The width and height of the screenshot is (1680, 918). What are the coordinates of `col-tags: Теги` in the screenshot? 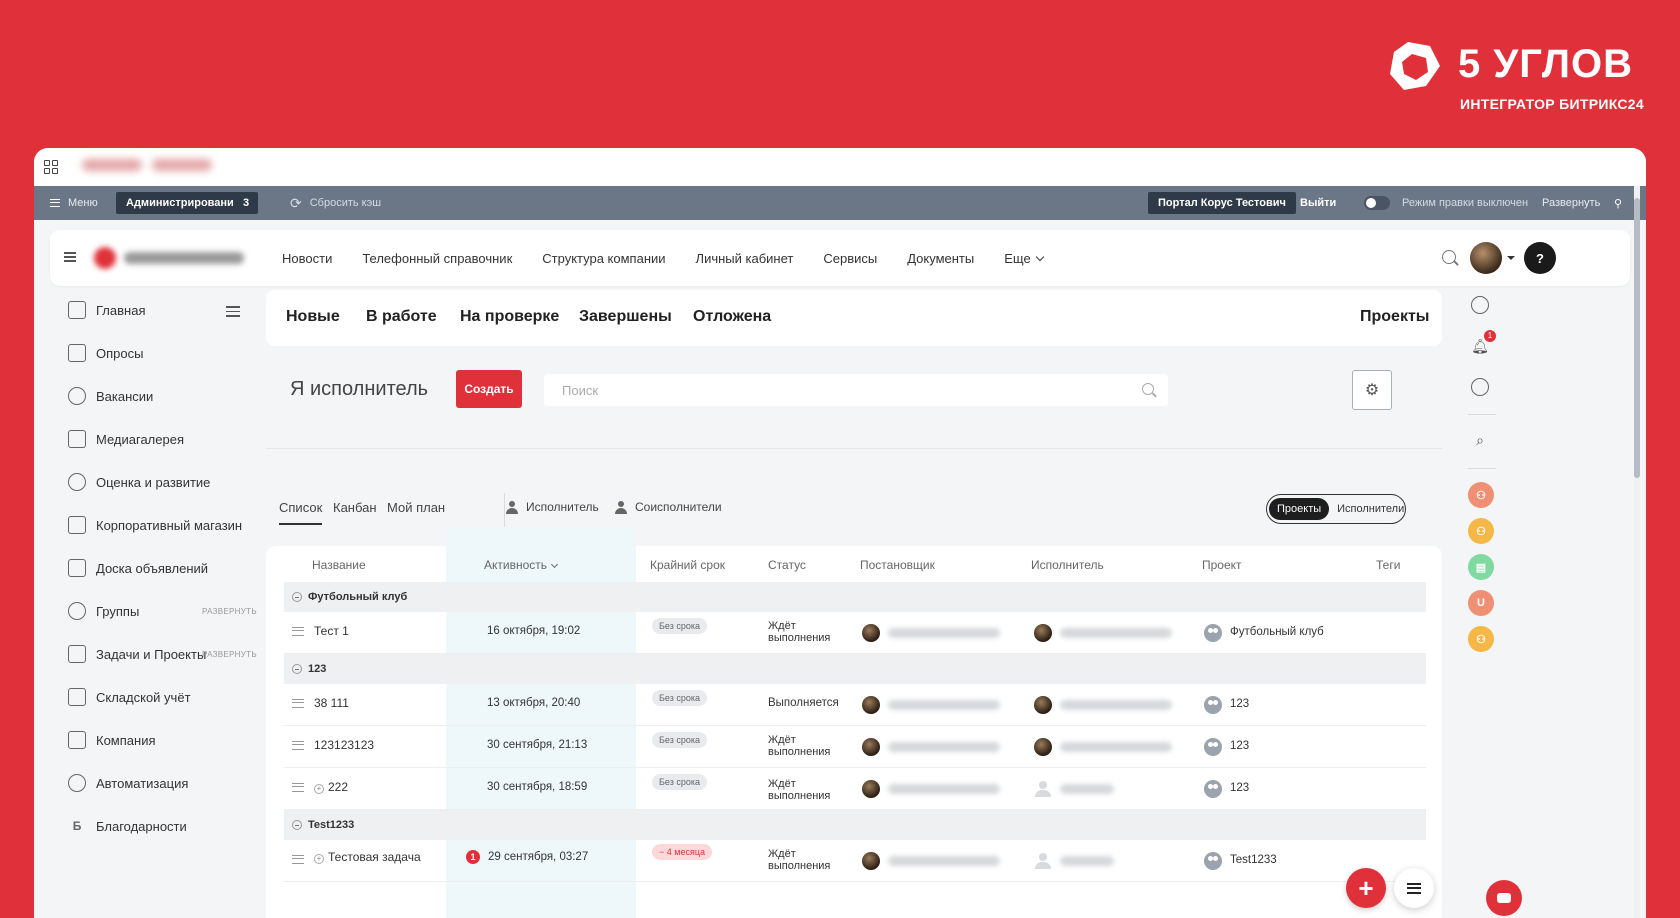 It's located at (1388, 565).